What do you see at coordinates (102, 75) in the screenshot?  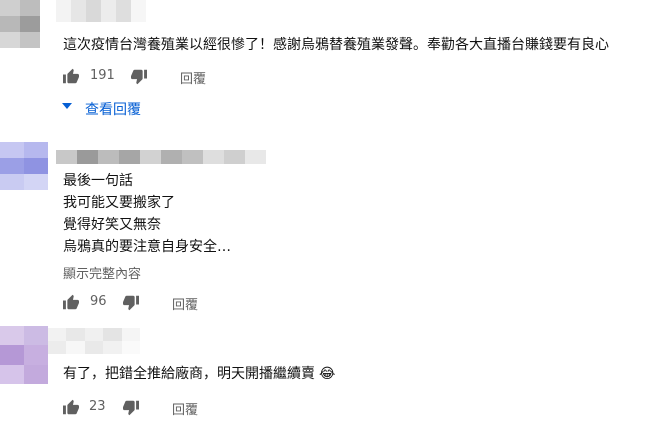 I see `like-count: 191` at bounding box center [102, 75].